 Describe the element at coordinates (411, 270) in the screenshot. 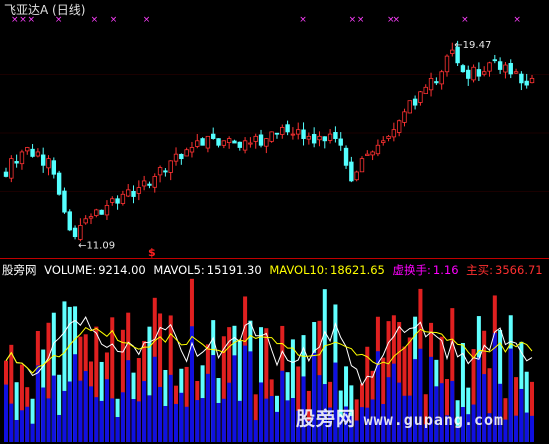

I see `turnover-label: 虚换手:` at that location.